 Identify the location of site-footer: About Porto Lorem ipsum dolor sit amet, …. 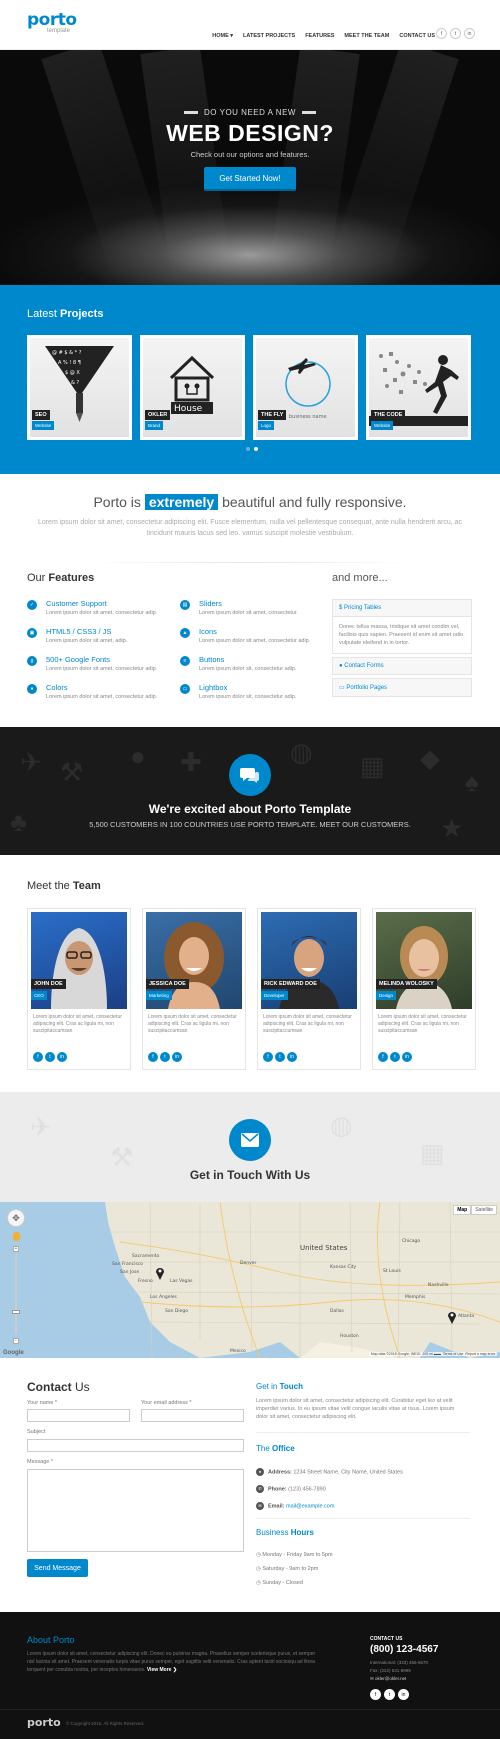
(250, 1675).